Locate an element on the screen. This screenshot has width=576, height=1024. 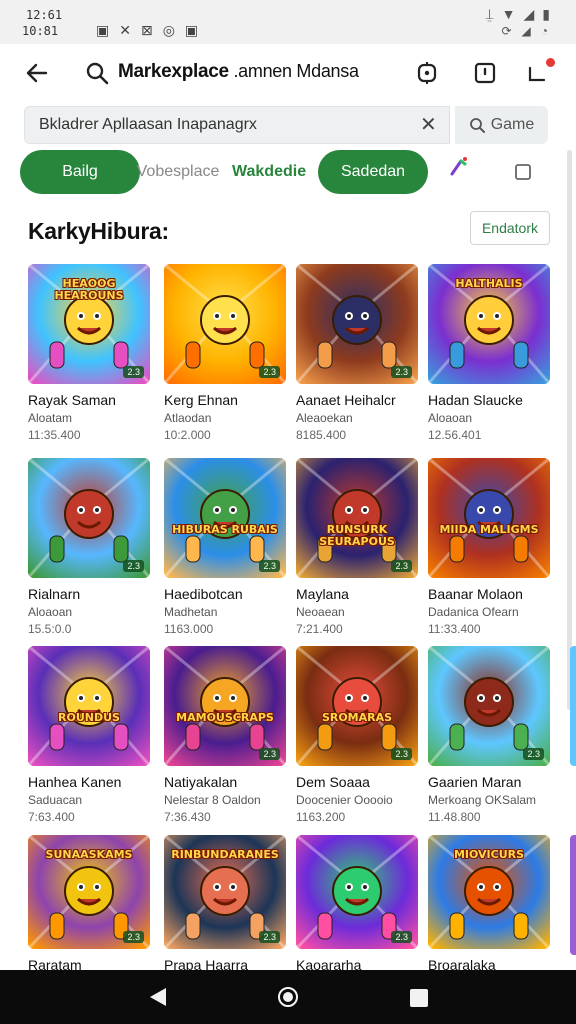
notification-dot is located at coordinates (550, 62).